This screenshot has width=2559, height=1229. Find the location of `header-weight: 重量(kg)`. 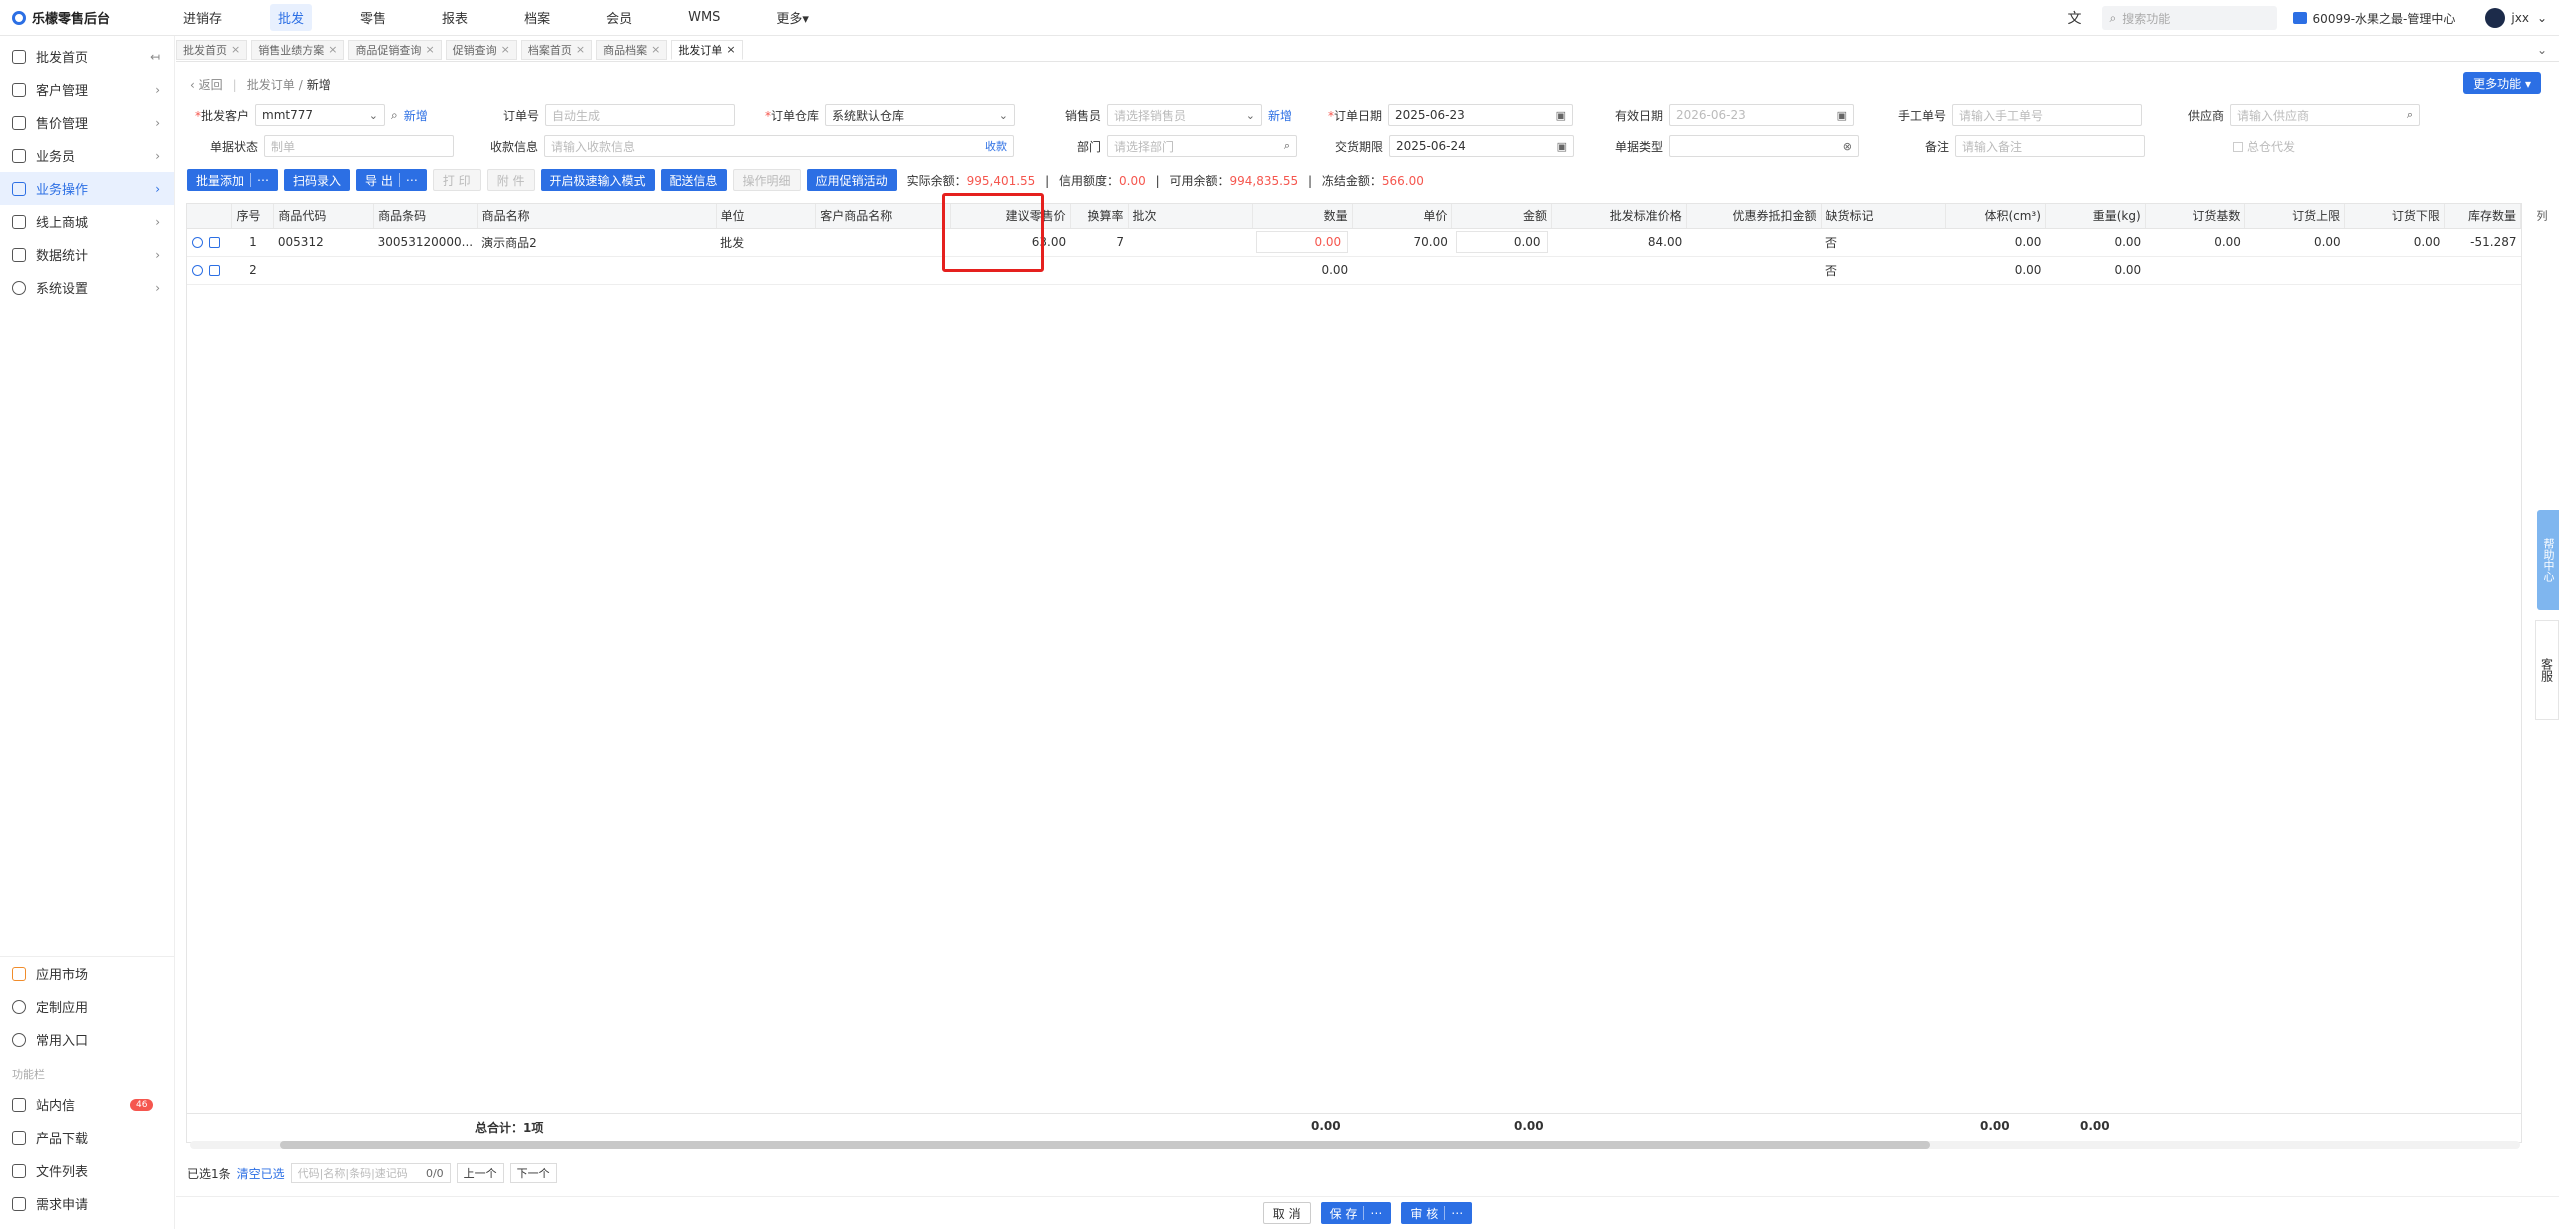

header-weight: 重量(kg) is located at coordinates (2095, 216).